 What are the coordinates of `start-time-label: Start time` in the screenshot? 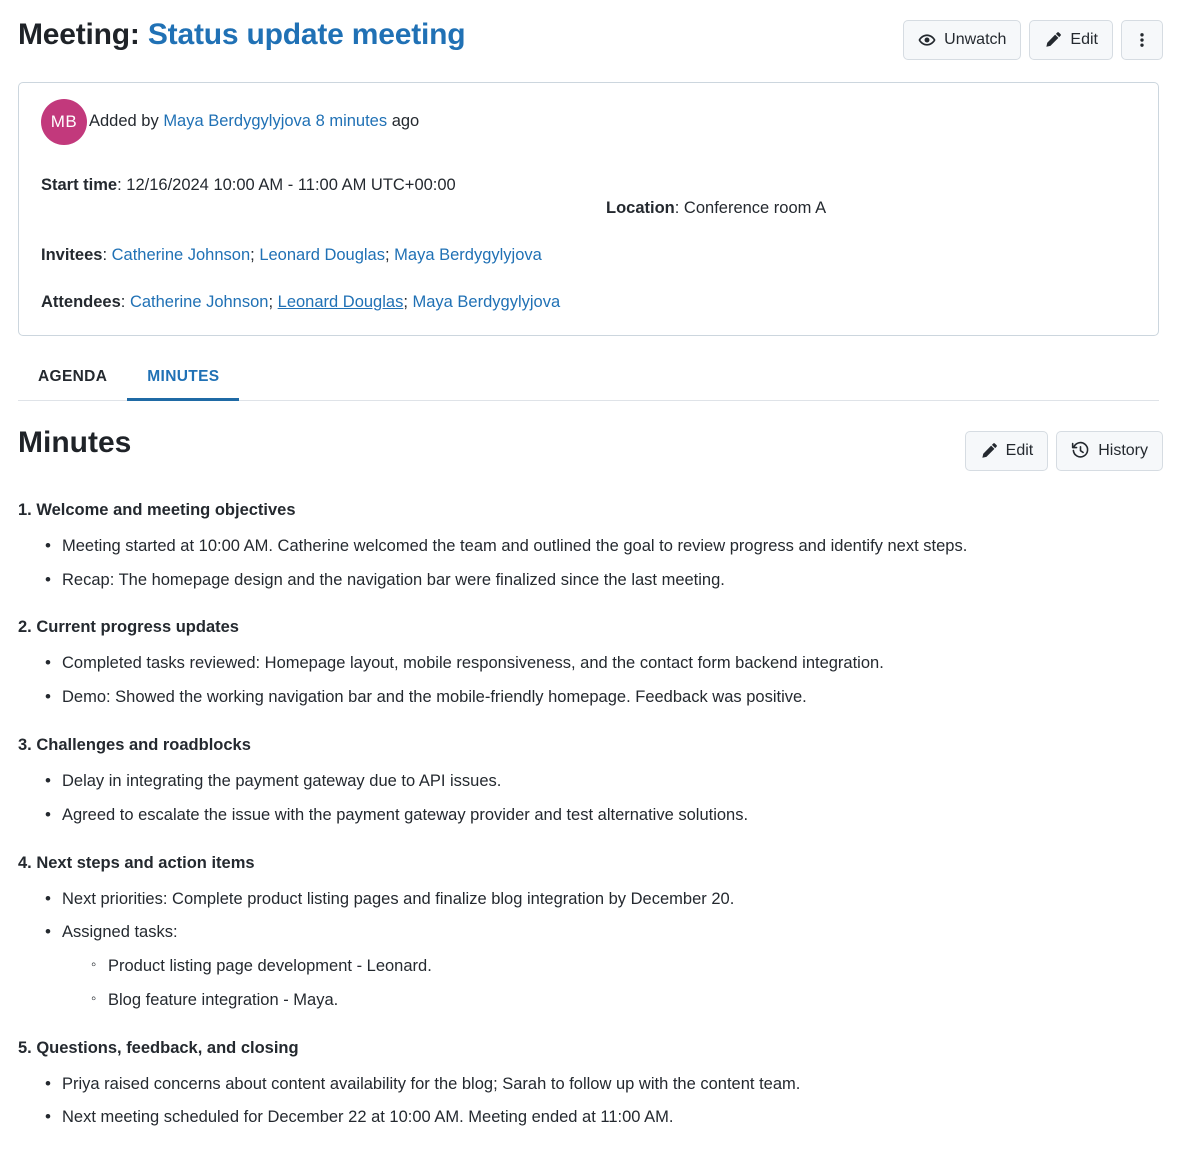 It's located at (79, 185).